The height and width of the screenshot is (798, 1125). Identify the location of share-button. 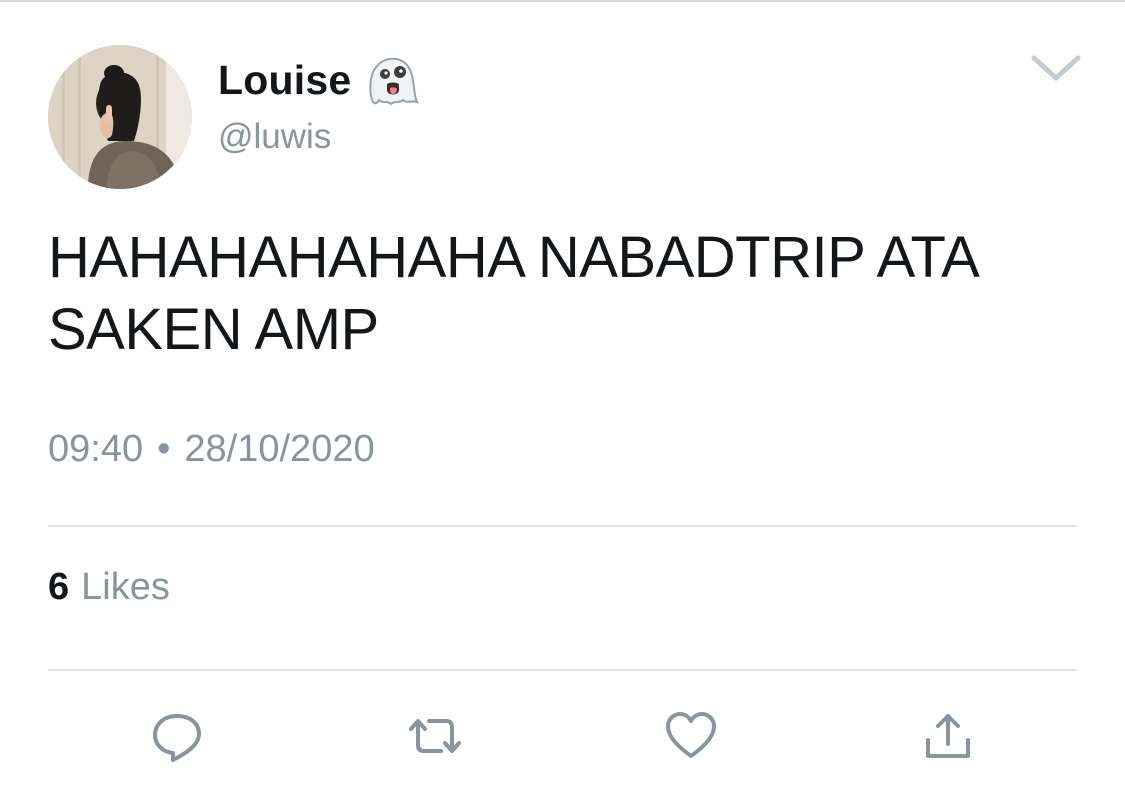
(948, 738).